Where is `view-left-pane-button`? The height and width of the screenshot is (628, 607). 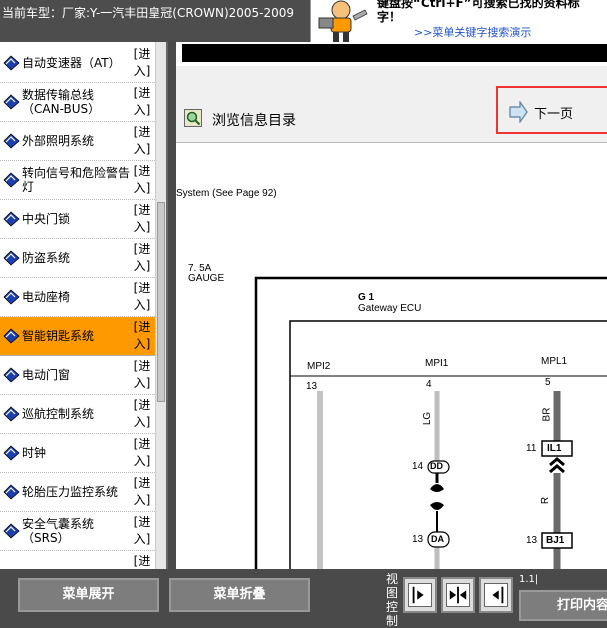 view-left-pane-button is located at coordinates (420, 595).